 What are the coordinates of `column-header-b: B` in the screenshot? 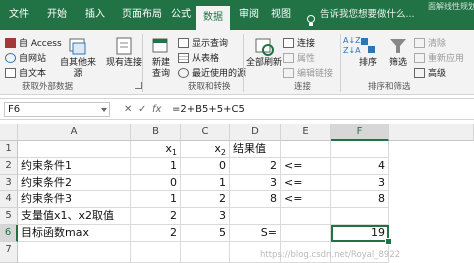 It's located at (156, 132).